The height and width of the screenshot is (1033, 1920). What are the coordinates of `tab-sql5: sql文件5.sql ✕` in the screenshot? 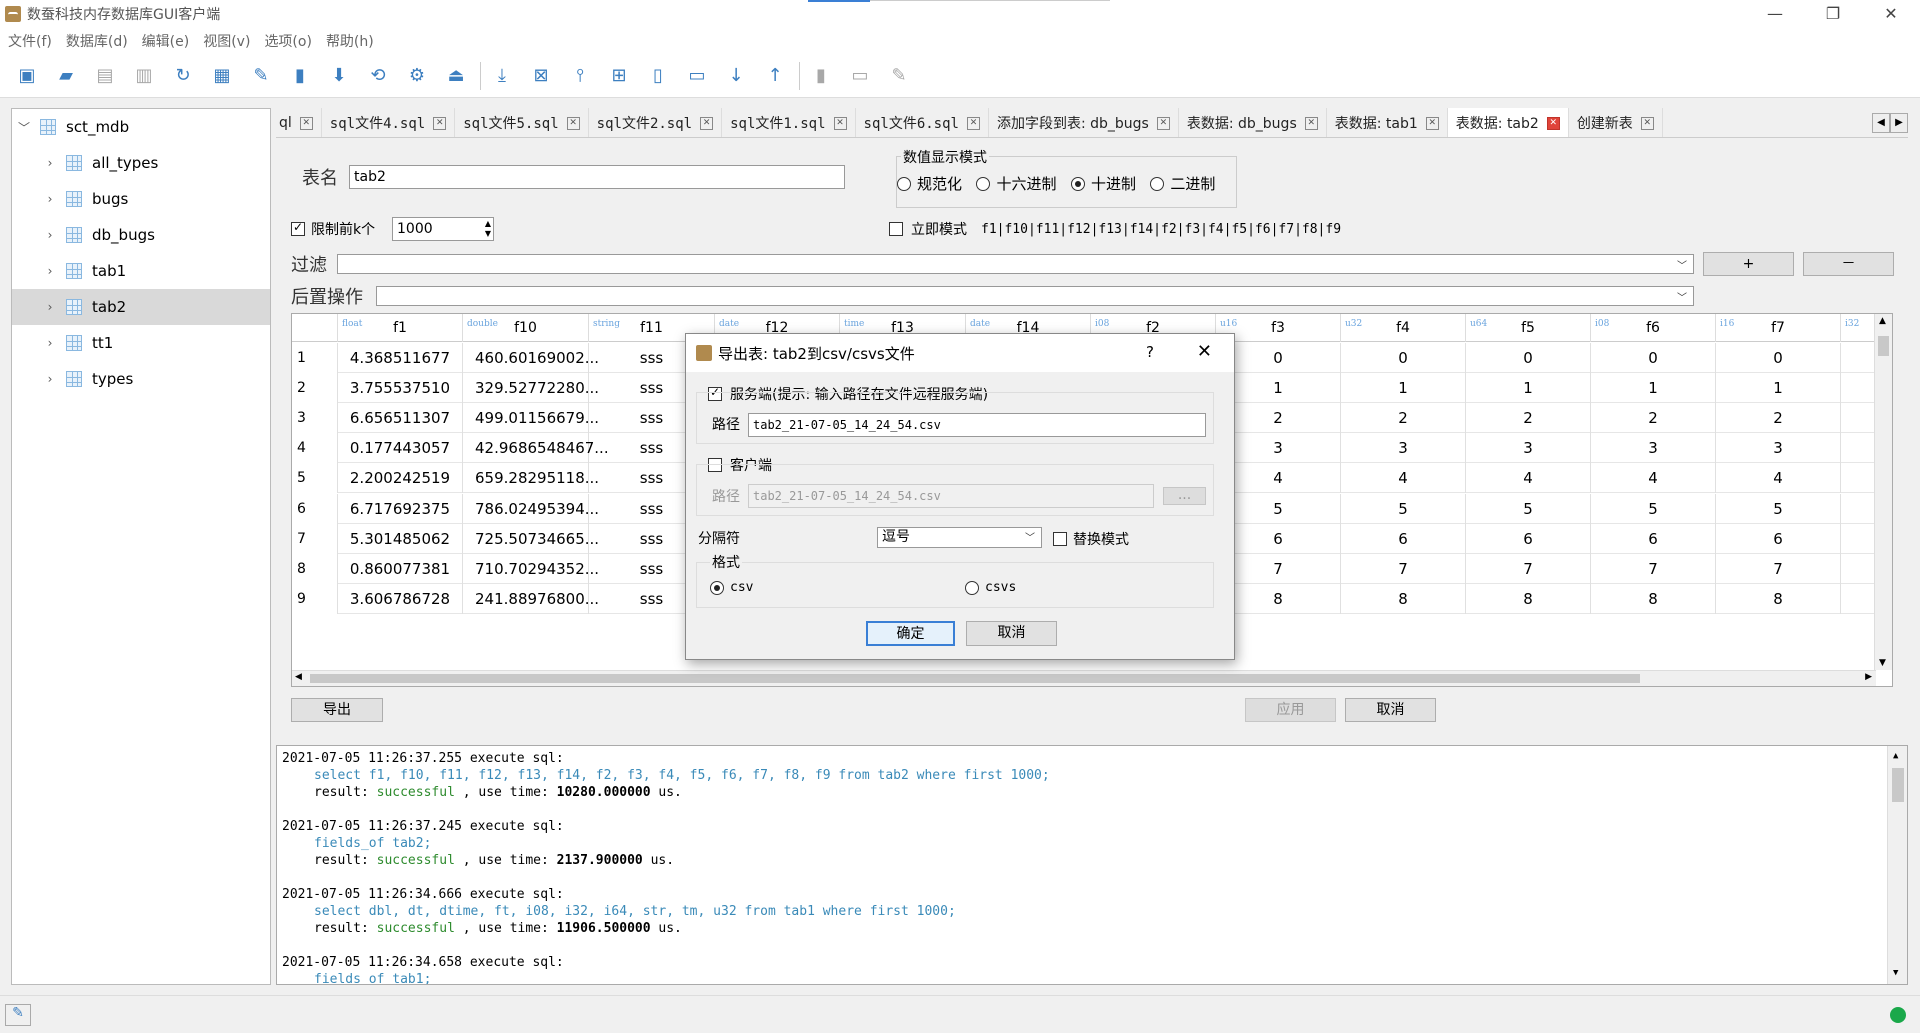 It's located at (522, 122).